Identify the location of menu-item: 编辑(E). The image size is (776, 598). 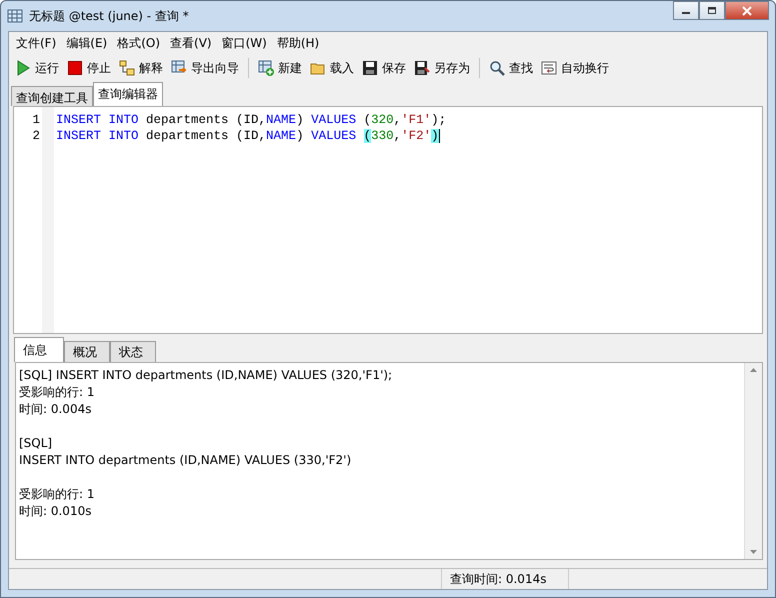
(86, 43).